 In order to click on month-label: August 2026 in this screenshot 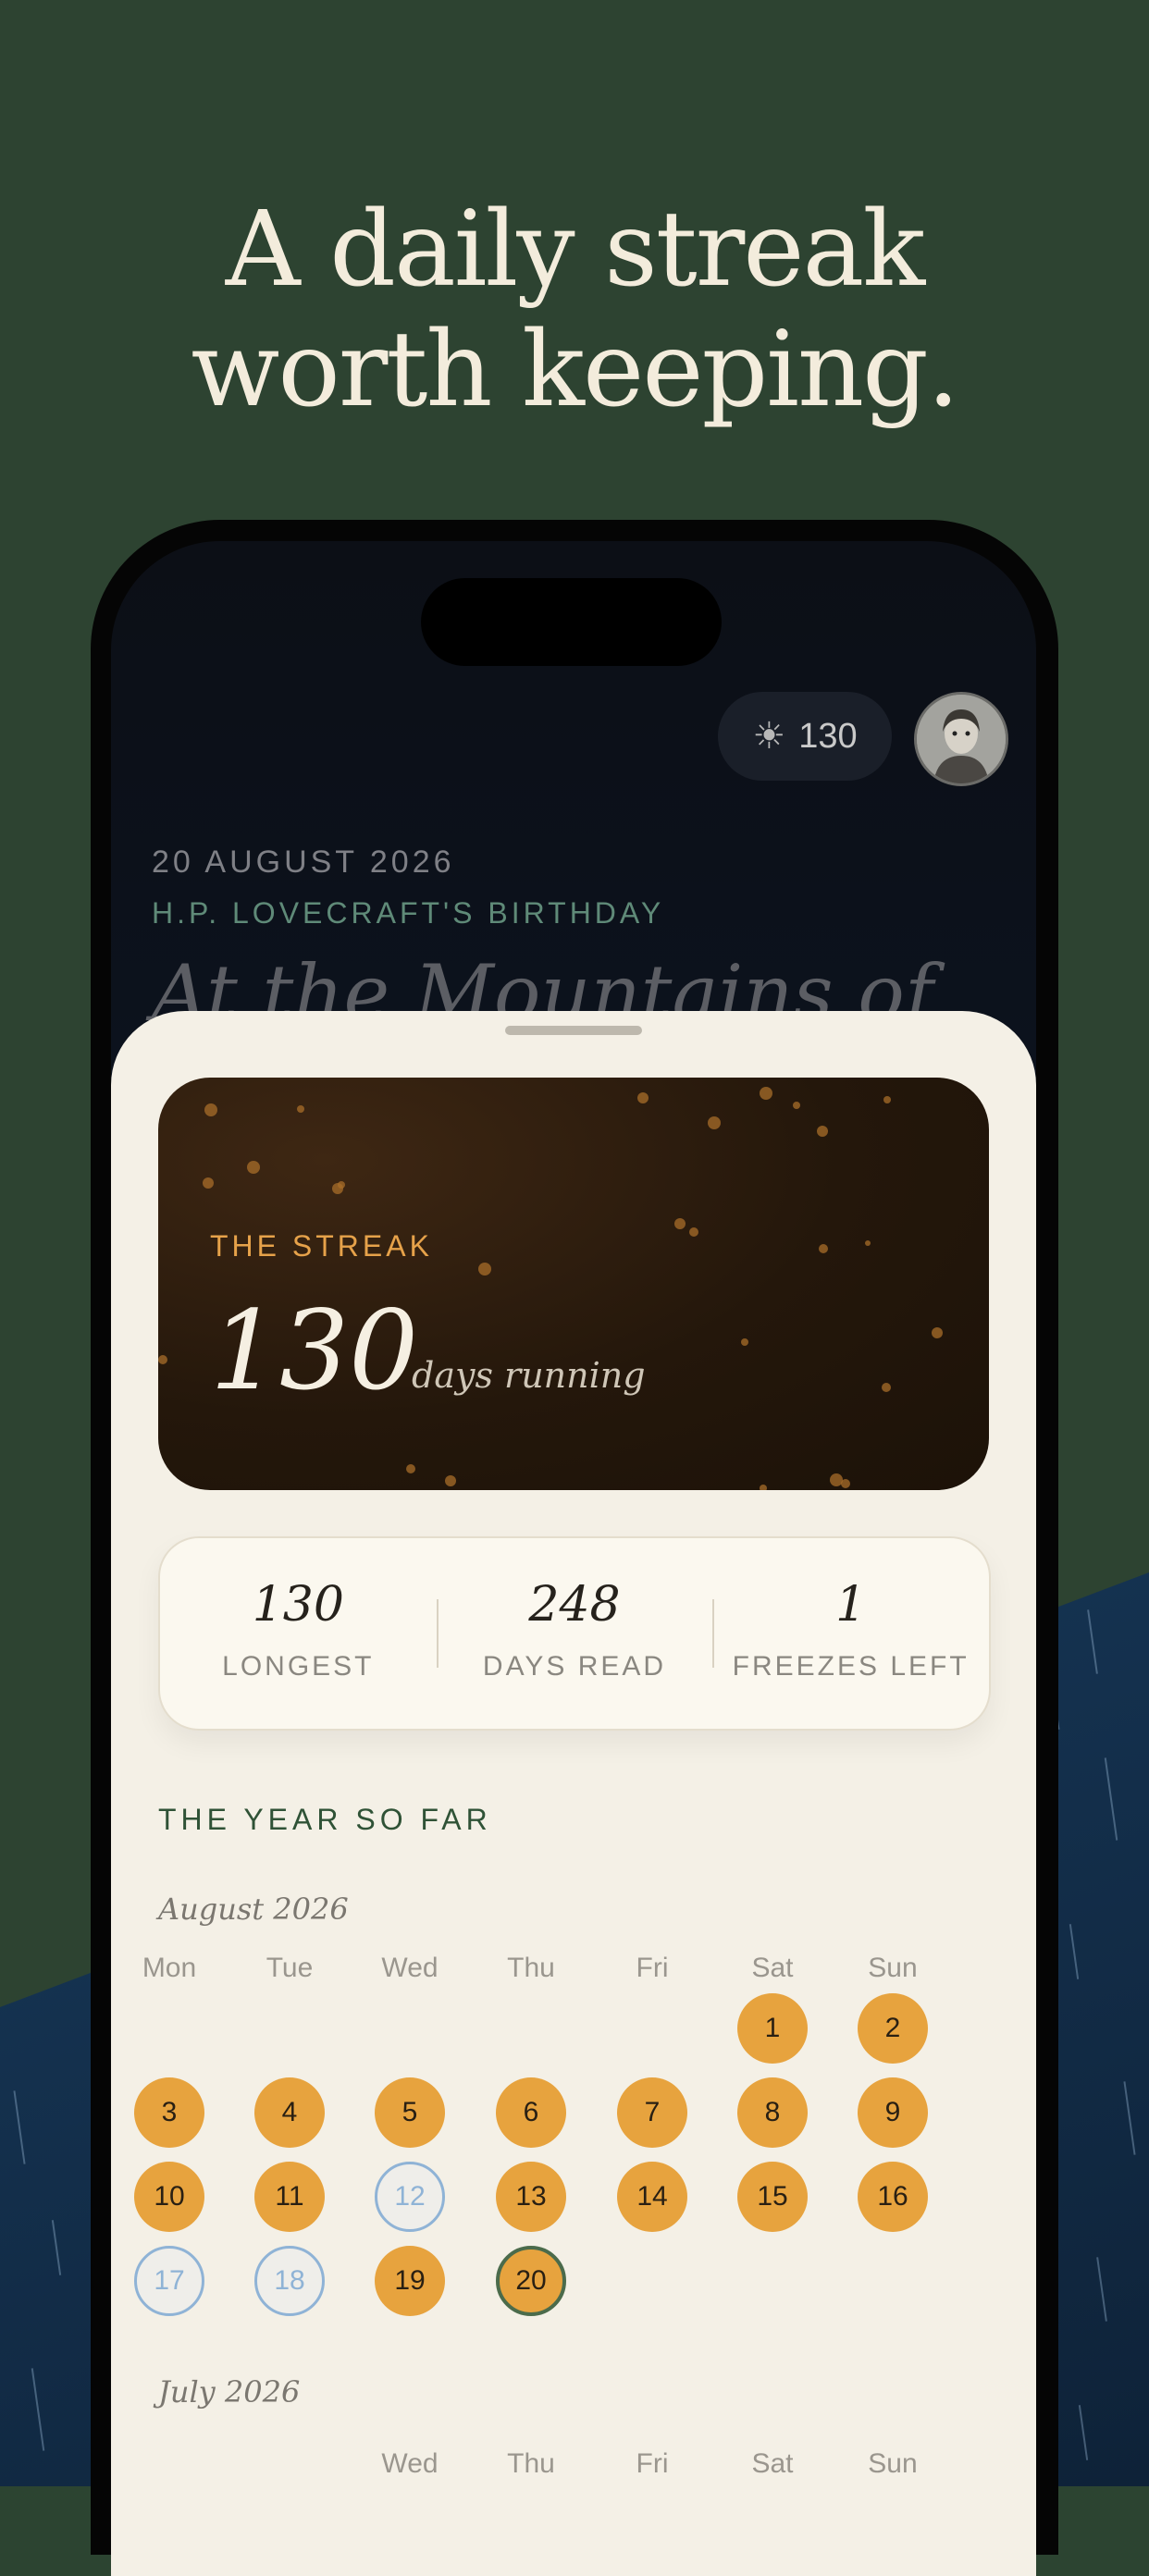, I will do `click(253, 1909)`.